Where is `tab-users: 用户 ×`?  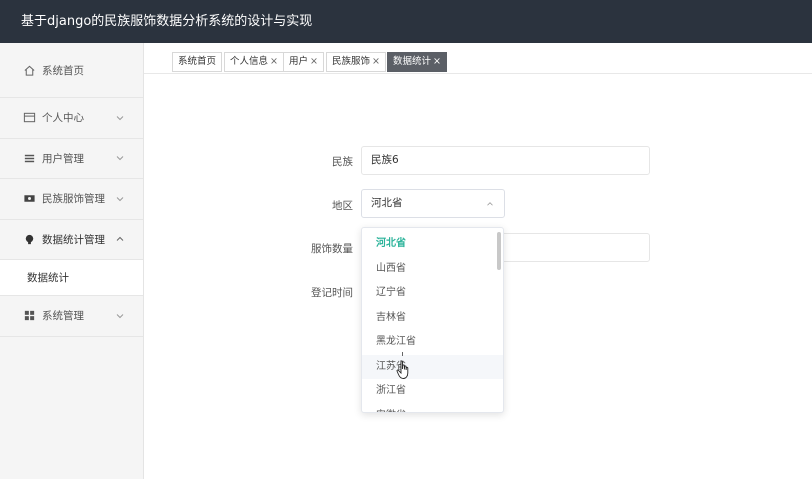
tab-users: 用户 × is located at coordinates (303, 62).